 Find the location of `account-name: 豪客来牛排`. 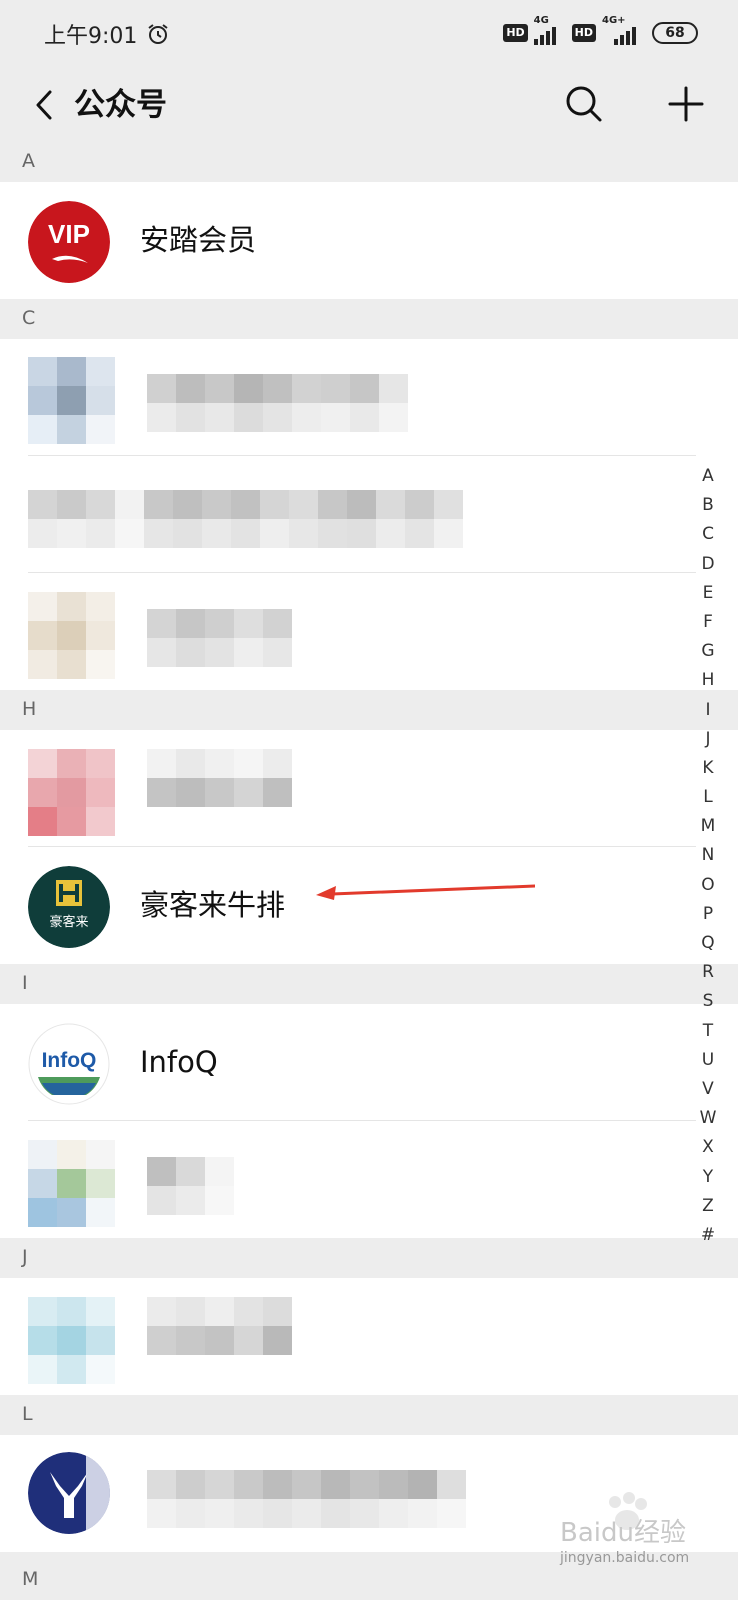

account-name: 豪客来牛排 is located at coordinates (213, 905).